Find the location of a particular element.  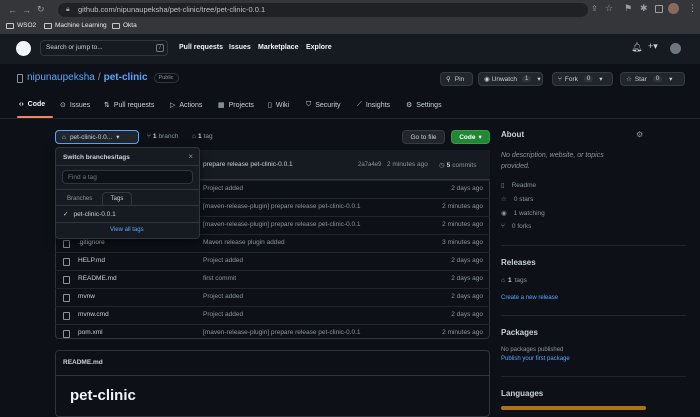

create-release-link: Create a new release is located at coordinates (529, 298).